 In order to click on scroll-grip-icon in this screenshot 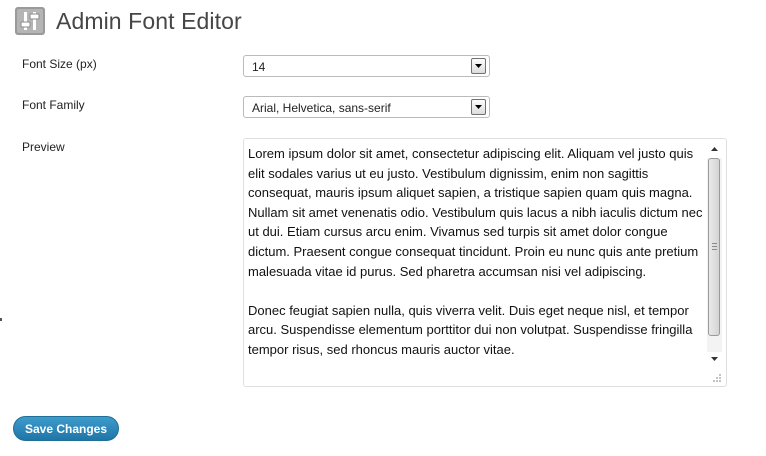, I will do `click(714, 246)`.